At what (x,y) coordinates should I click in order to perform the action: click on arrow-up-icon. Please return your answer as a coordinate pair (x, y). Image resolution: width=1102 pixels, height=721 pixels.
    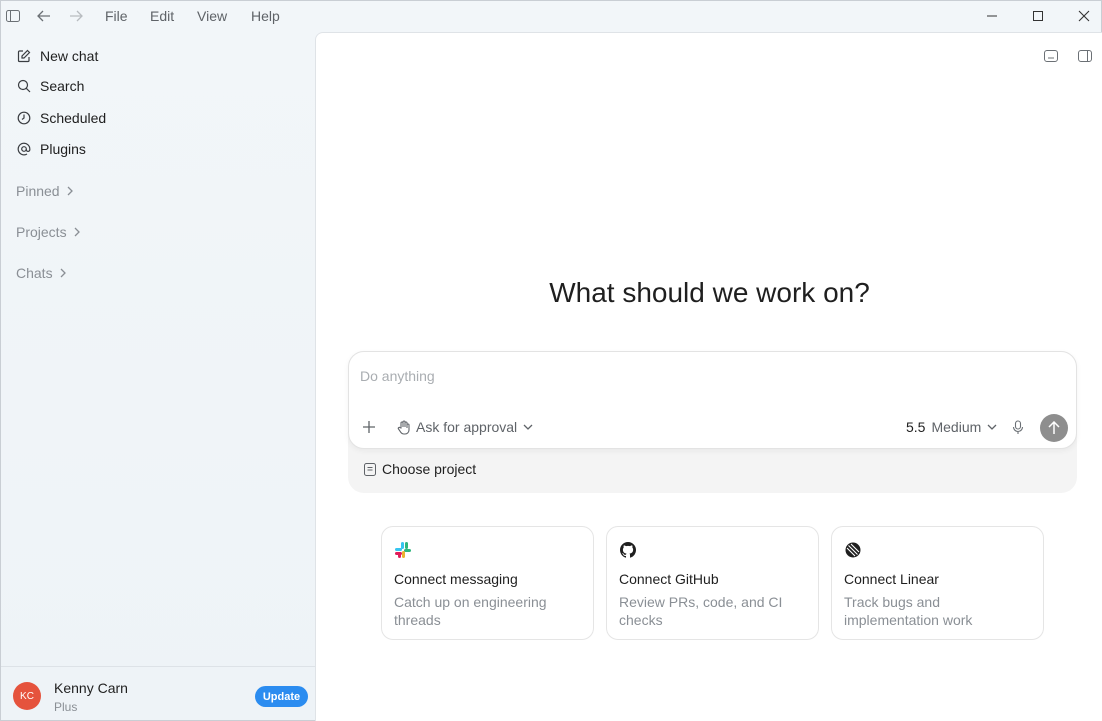
    Looking at the image, I should click on (1054, 428).